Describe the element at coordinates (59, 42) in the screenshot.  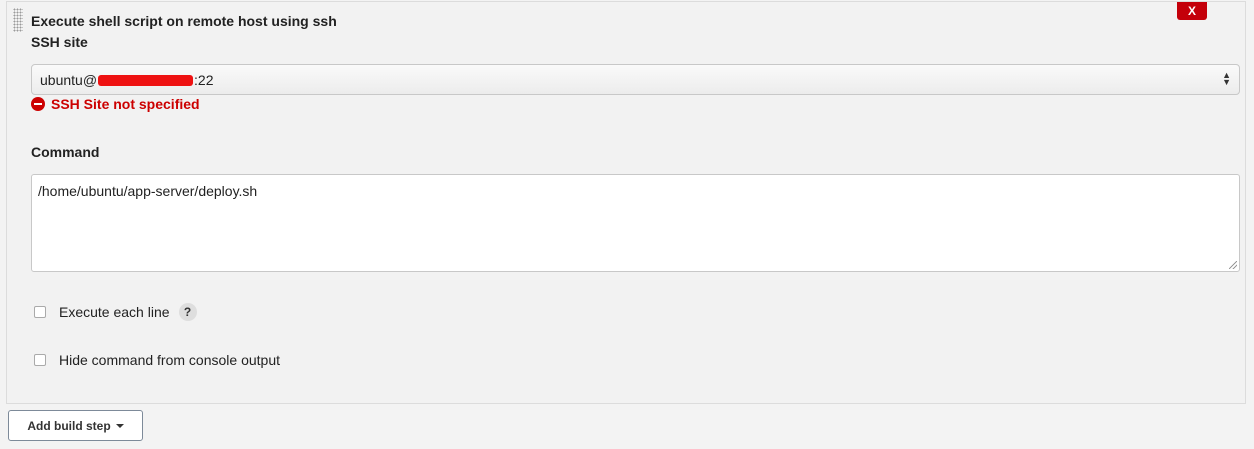
I see `ssh-site-label: SSH site` at that location.